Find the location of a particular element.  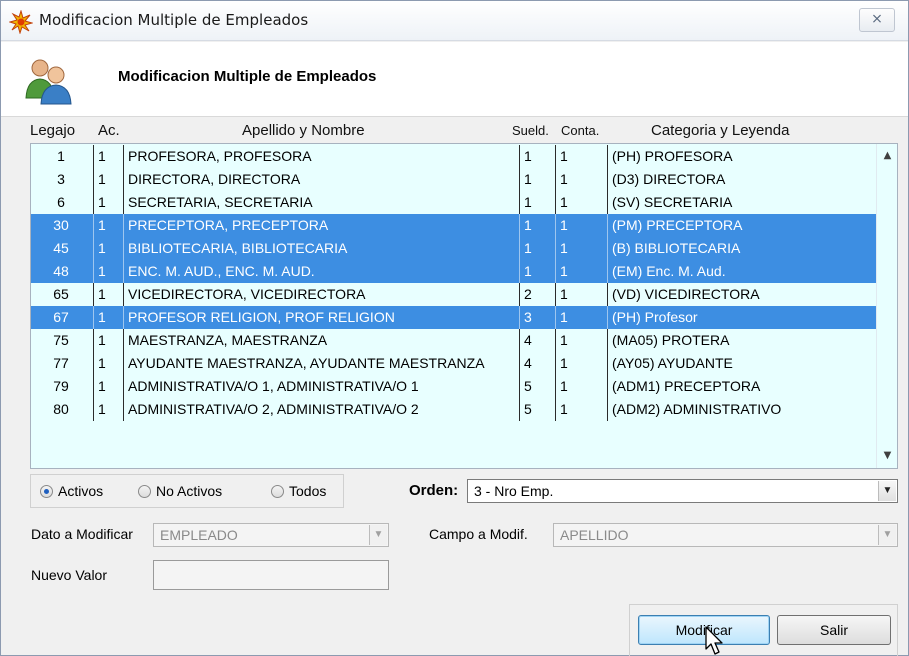

orden-value: 3 - Nro Emp. is located at coordinates (514, 491).